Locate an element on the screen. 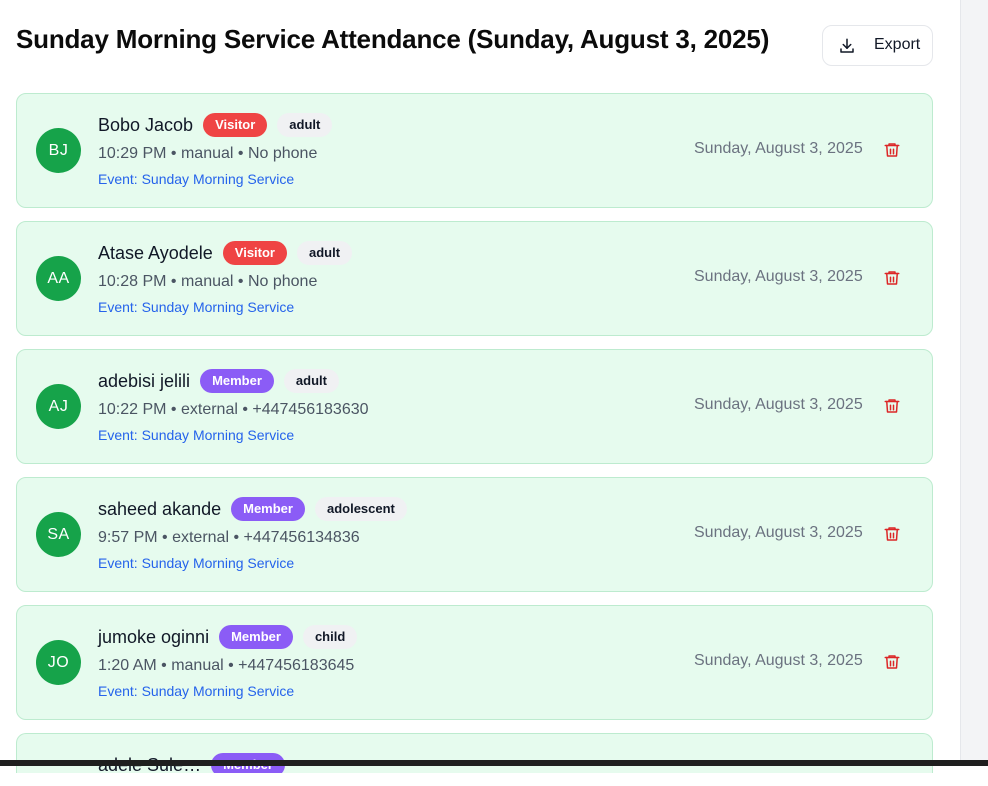  bottom-edge is located at coordinates (494, 763).